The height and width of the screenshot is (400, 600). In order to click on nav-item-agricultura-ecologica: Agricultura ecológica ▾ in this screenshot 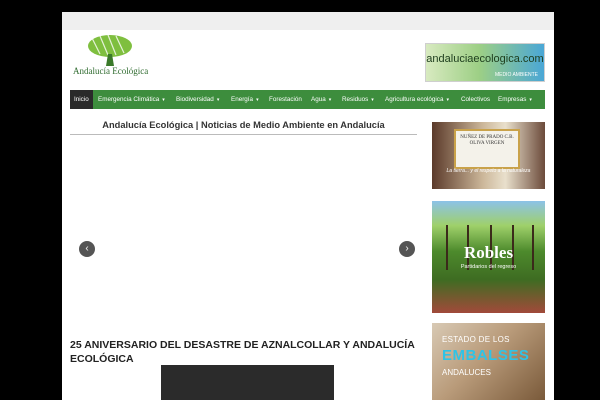, I will do `click(417, 99)`.